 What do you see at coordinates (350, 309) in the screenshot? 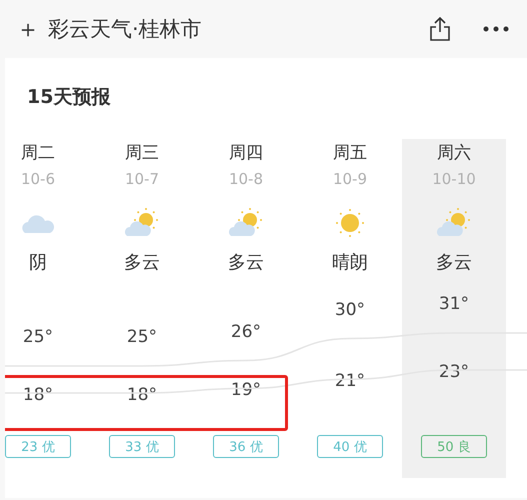
I see `high-temperature: 30°` at bounding box center [350, 309].